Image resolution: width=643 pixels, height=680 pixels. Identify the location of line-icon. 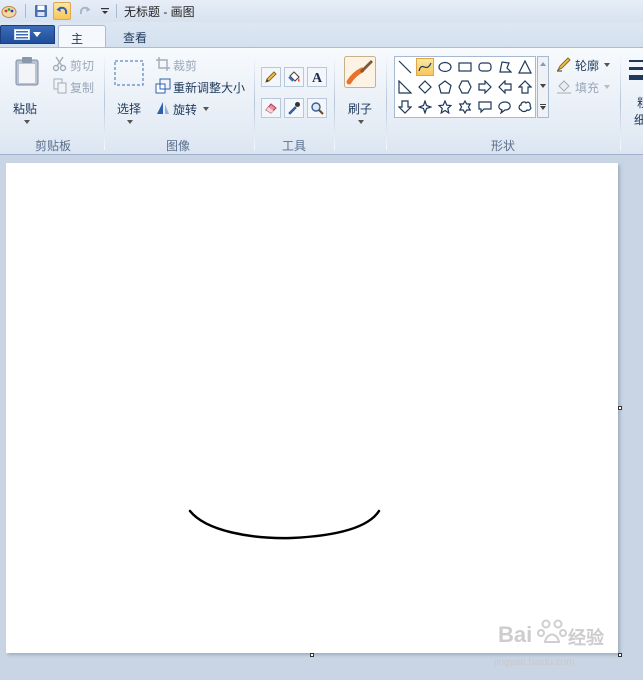
(405, 67).